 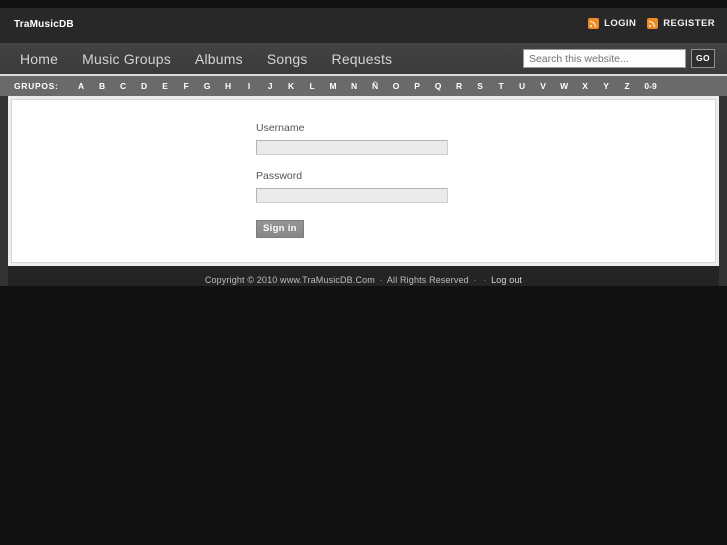 I want to click on login-link-label: LOGIN, so click(x=620, y=23).